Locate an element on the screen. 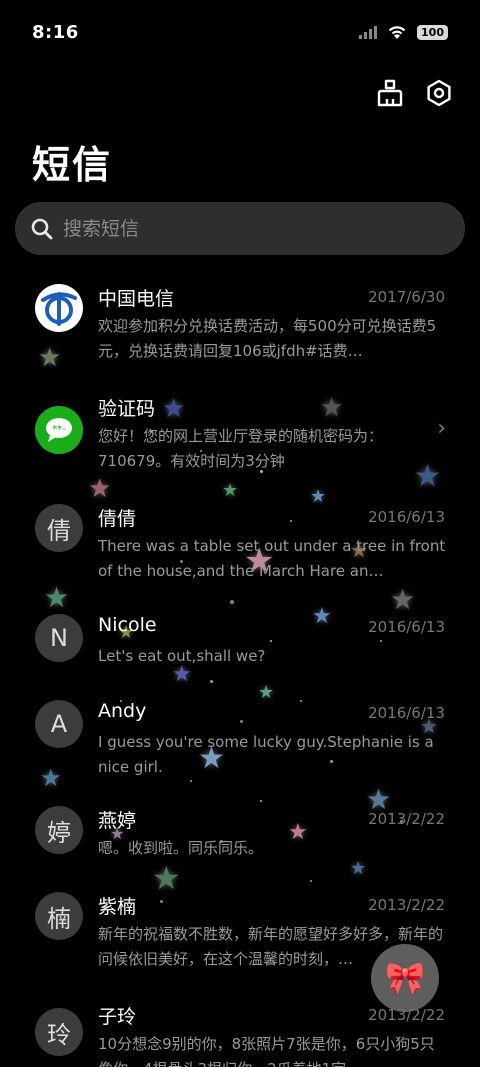  avatar: 楠 is located at coordinates (59, 916).